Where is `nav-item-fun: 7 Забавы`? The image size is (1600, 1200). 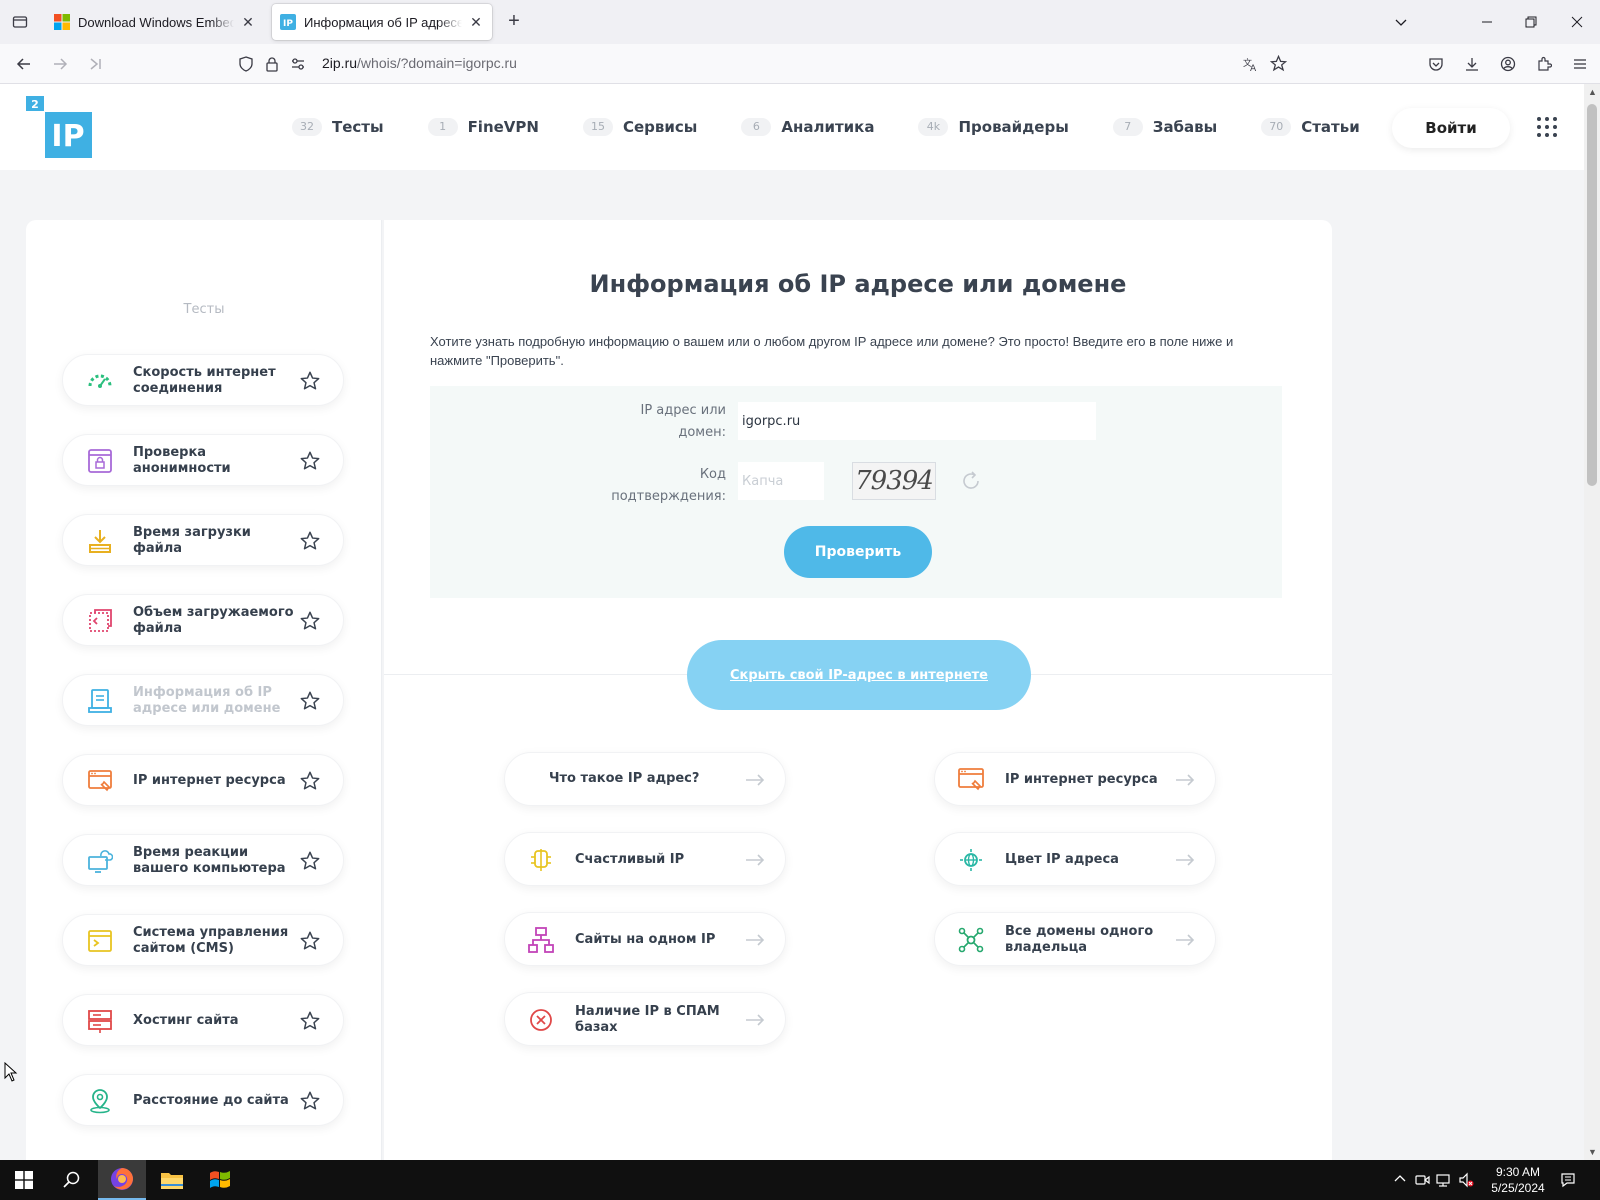 nav-item-fun: 7 Забавы is located at coordinates (1164, 127).